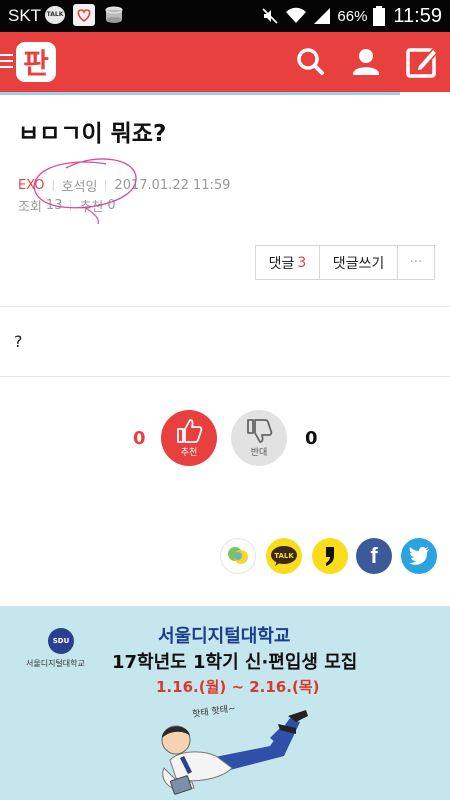 The height and width of the screenshot is (800, 450). I want to click on kakaostory-share-button, so click(238, 556).